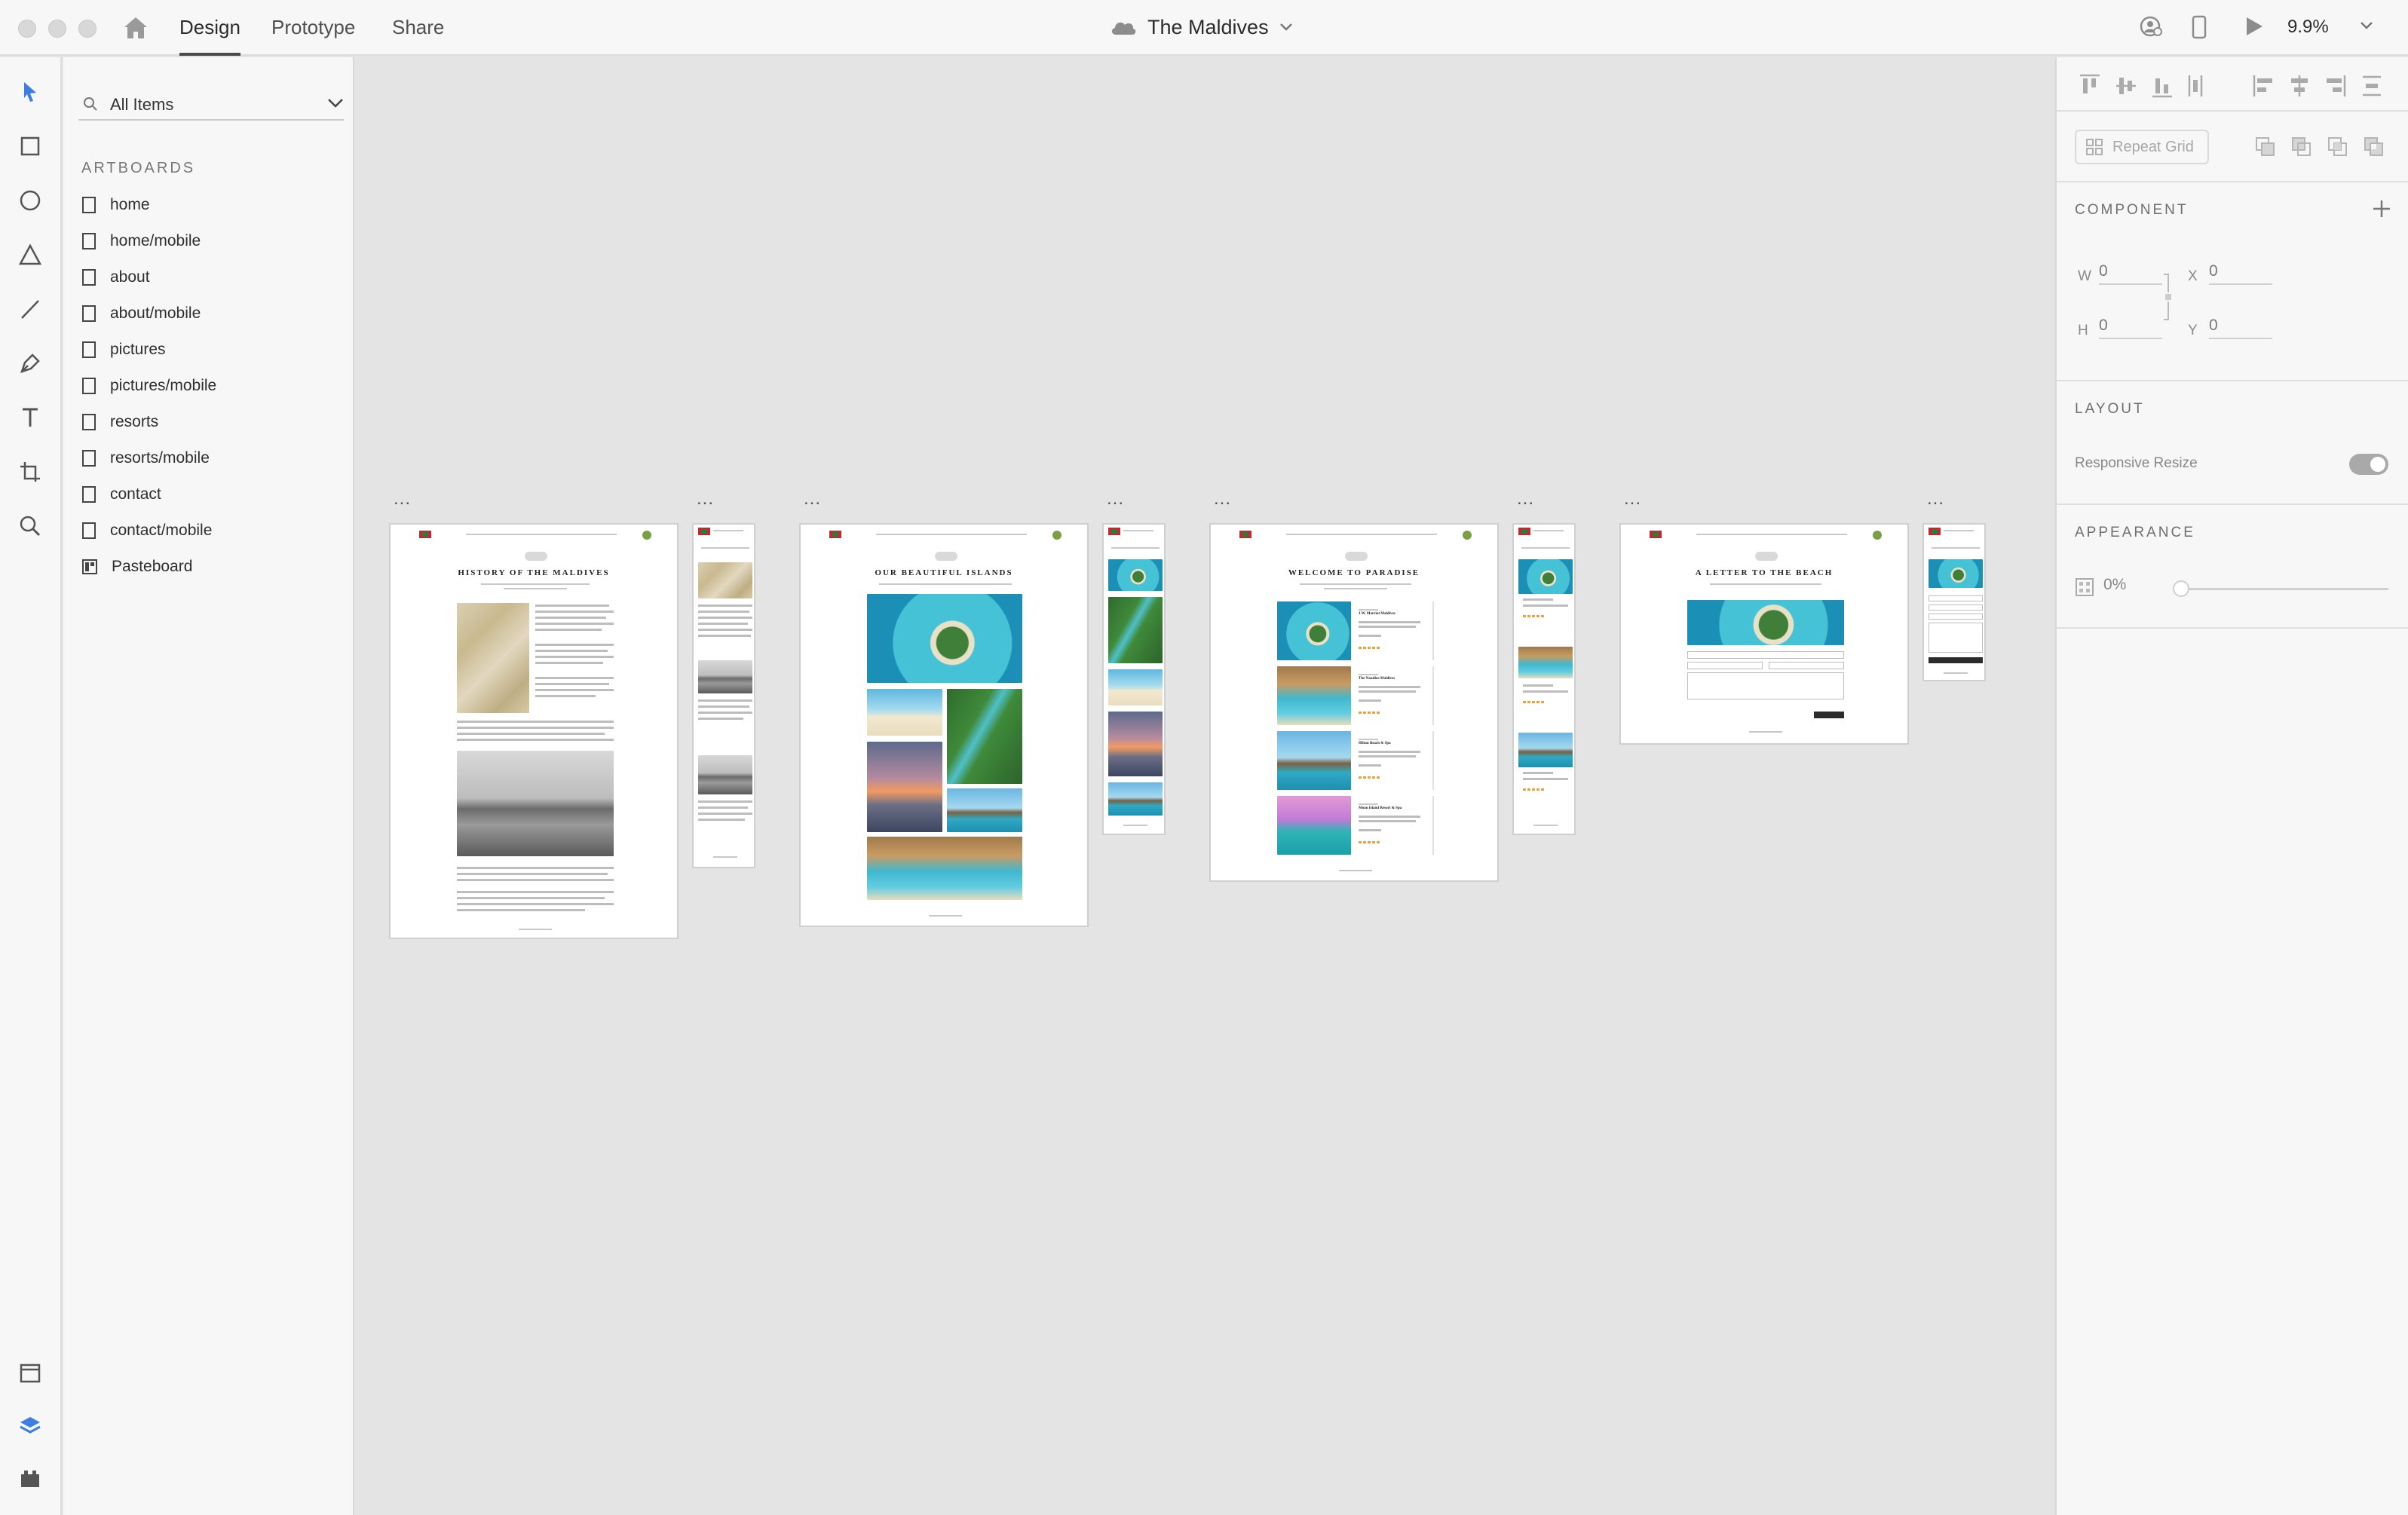 The width and height of the screenshot is (2408, 1515). I want to click on opacity-input: 0%, so click(2129, 587).